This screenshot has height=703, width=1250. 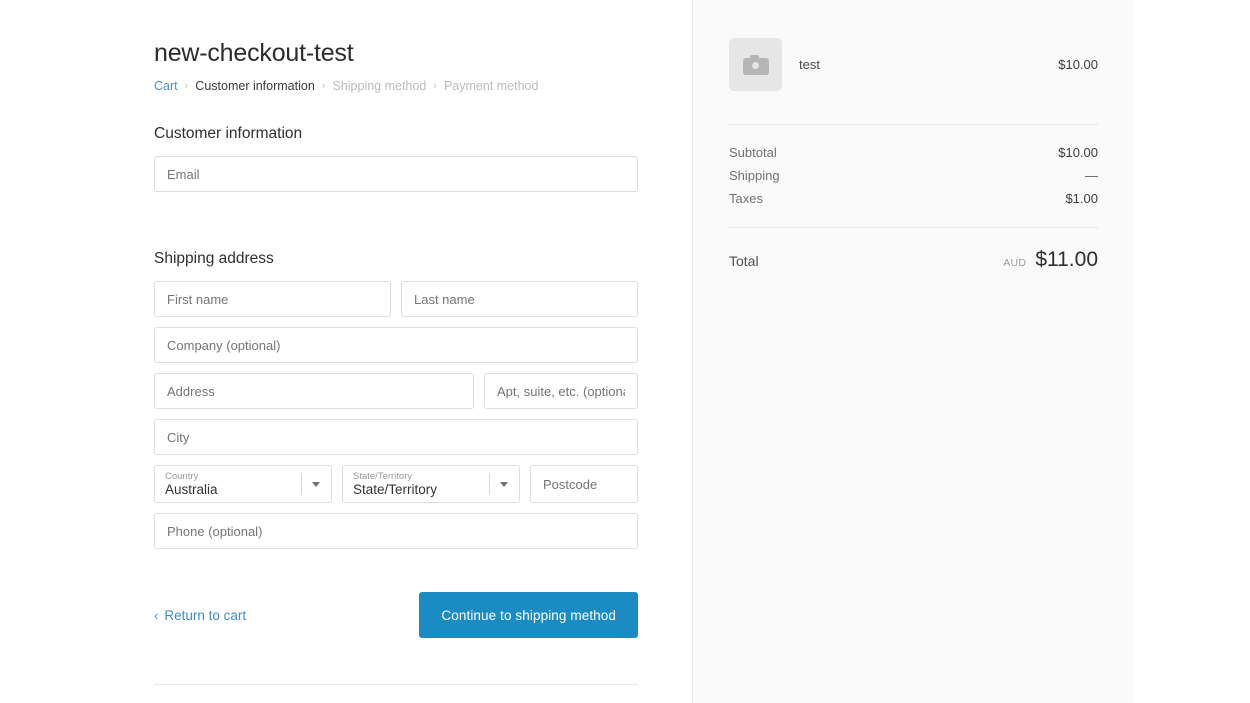 What do you see at coordinates (754, 175) in the screenshot?
I see `shipping-label: Shipping` at bounding box center [754, 175].